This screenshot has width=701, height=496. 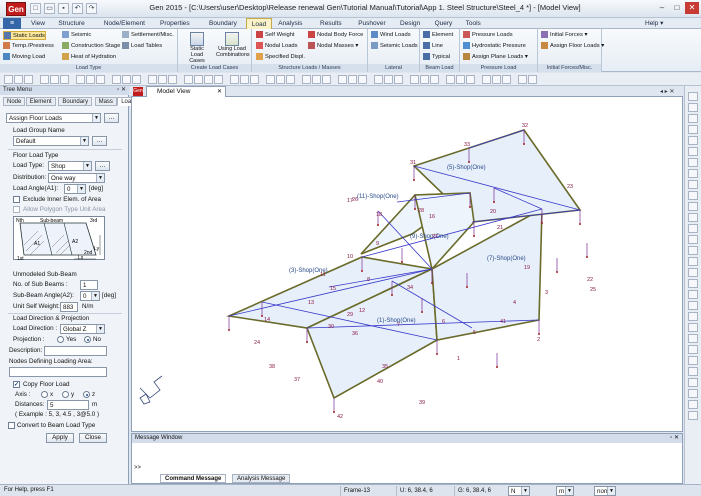 What do you see at coordinates (16, 9) in the screenshot?
I see `app-logo-icon: Gen` at bounding box center [16, 9].